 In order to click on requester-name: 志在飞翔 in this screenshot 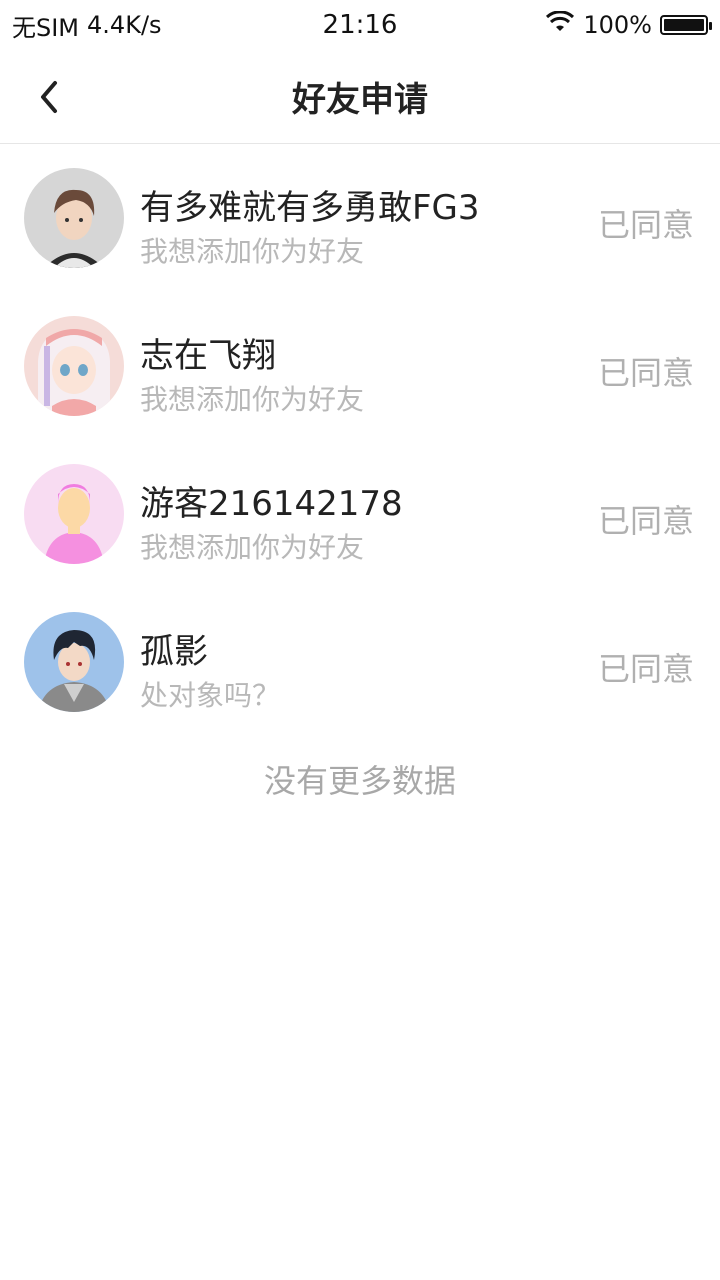, I will do `click(208, 356)`.